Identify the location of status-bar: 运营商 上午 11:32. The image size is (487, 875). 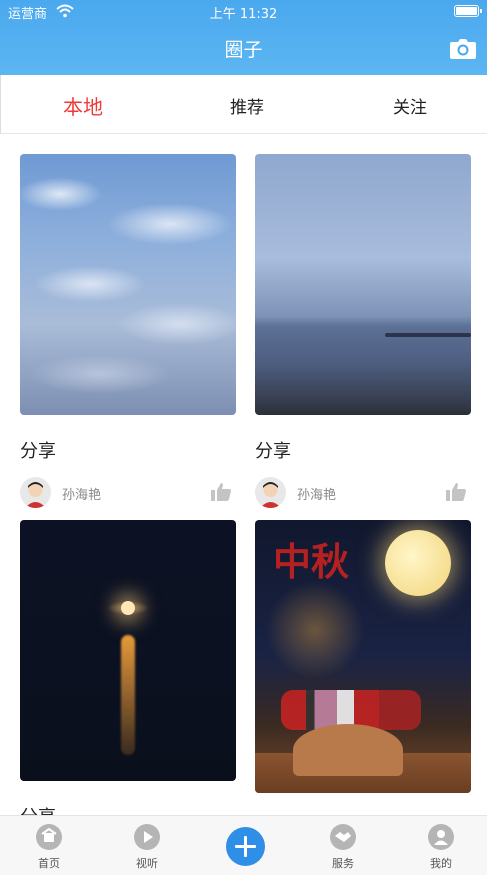
(243, 11).